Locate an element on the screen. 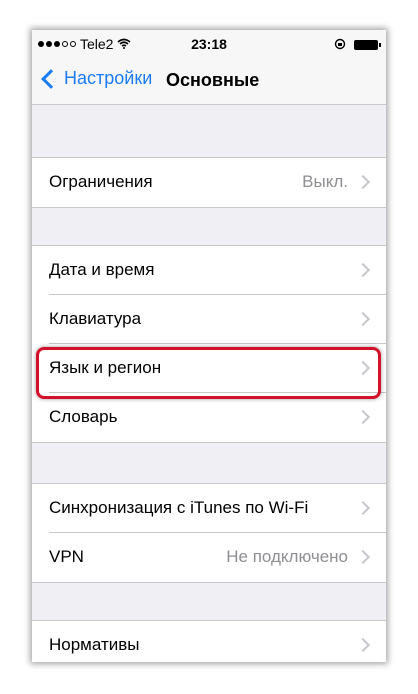 The height and width of the screenshot is (694, 418). row-label: Синхронизация с iTunes по Wi-Fi is located at coordinates (179, 507).